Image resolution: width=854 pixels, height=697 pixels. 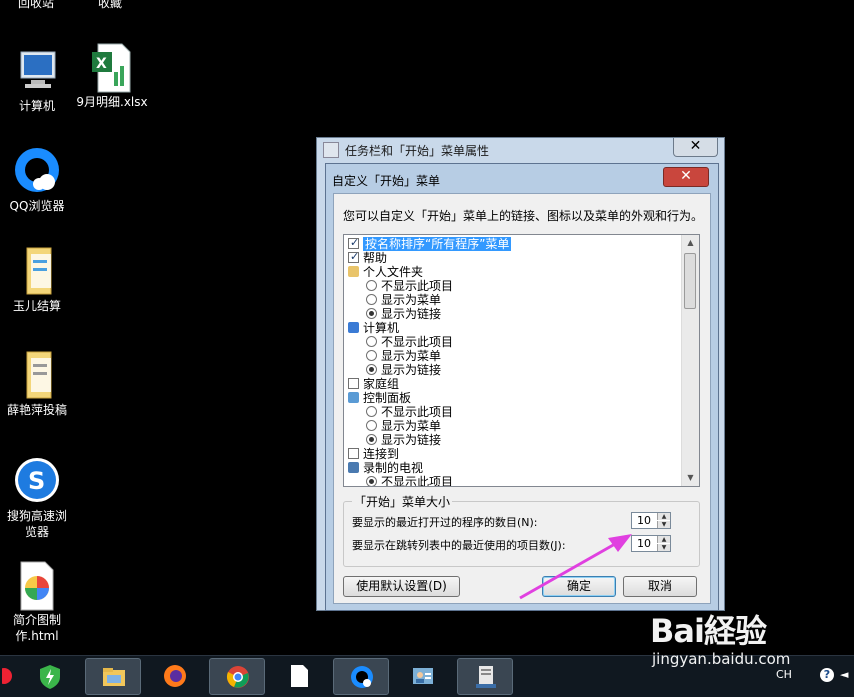 I want to click on desktop-icon-html-file: 简介图制作.html, so click(x=37, y=602).